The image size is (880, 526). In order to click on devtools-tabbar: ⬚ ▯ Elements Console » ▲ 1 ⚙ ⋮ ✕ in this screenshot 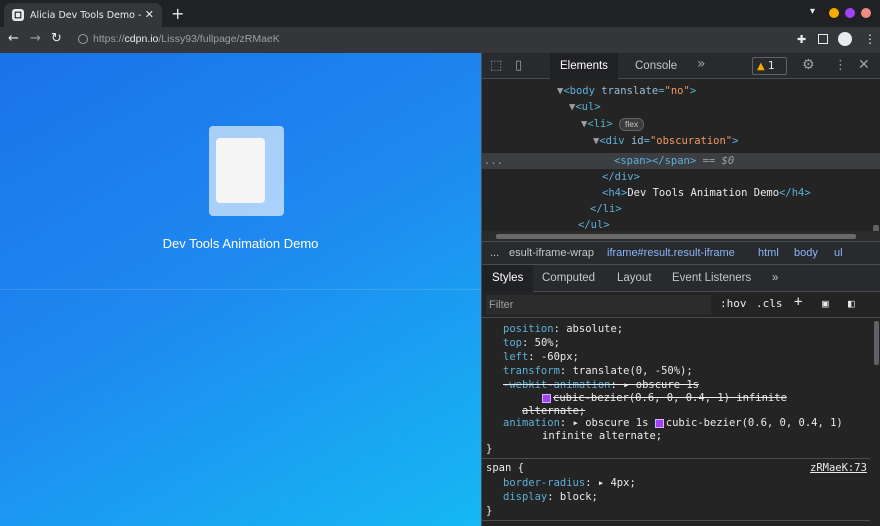, I will do `click(681, 66)`.